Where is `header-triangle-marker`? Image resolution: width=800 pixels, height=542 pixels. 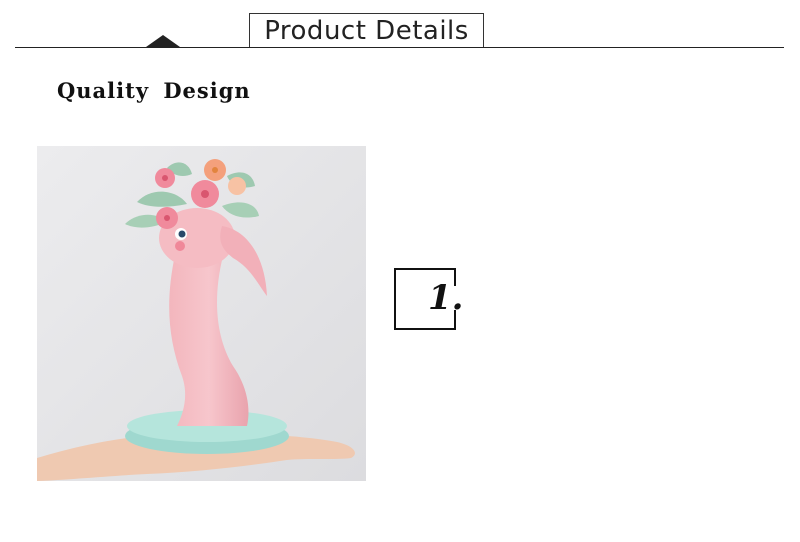 header-triangle-marker is located at coordinates (163, 41).